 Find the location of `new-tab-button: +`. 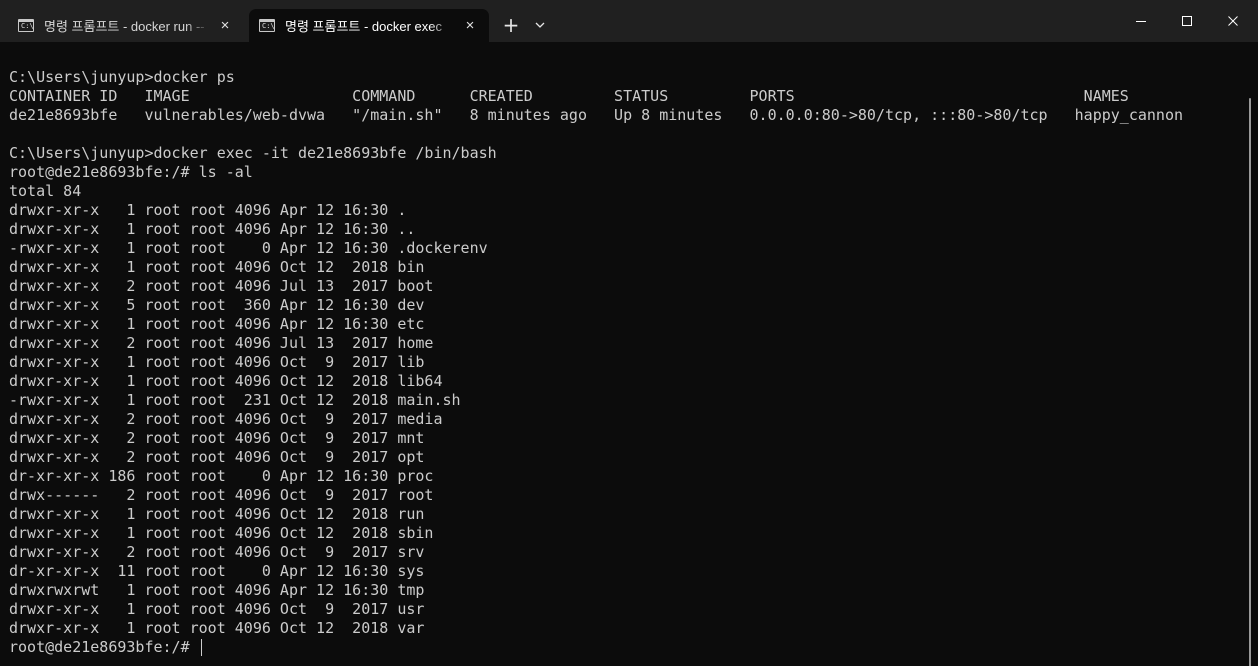

new-tab-button: + is located at coordinates (511, 25).